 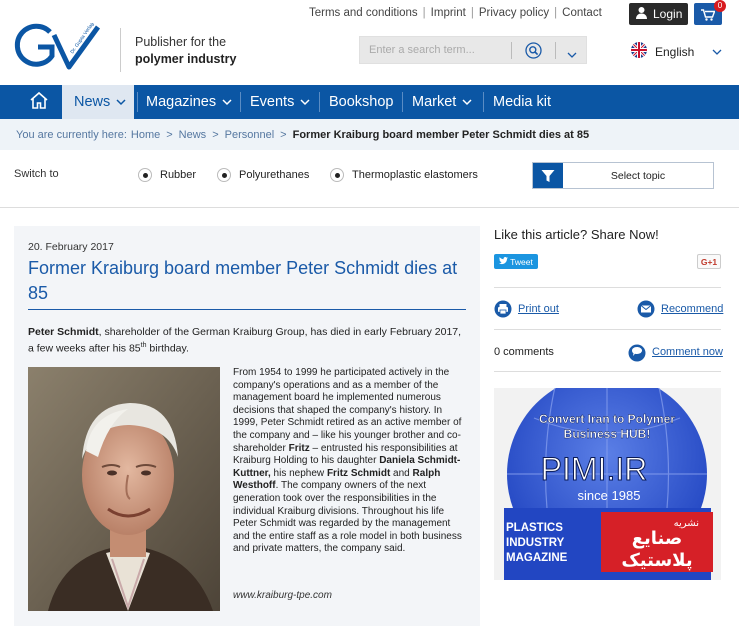 I want to click on language-label: English, so click(x=675, y=51).